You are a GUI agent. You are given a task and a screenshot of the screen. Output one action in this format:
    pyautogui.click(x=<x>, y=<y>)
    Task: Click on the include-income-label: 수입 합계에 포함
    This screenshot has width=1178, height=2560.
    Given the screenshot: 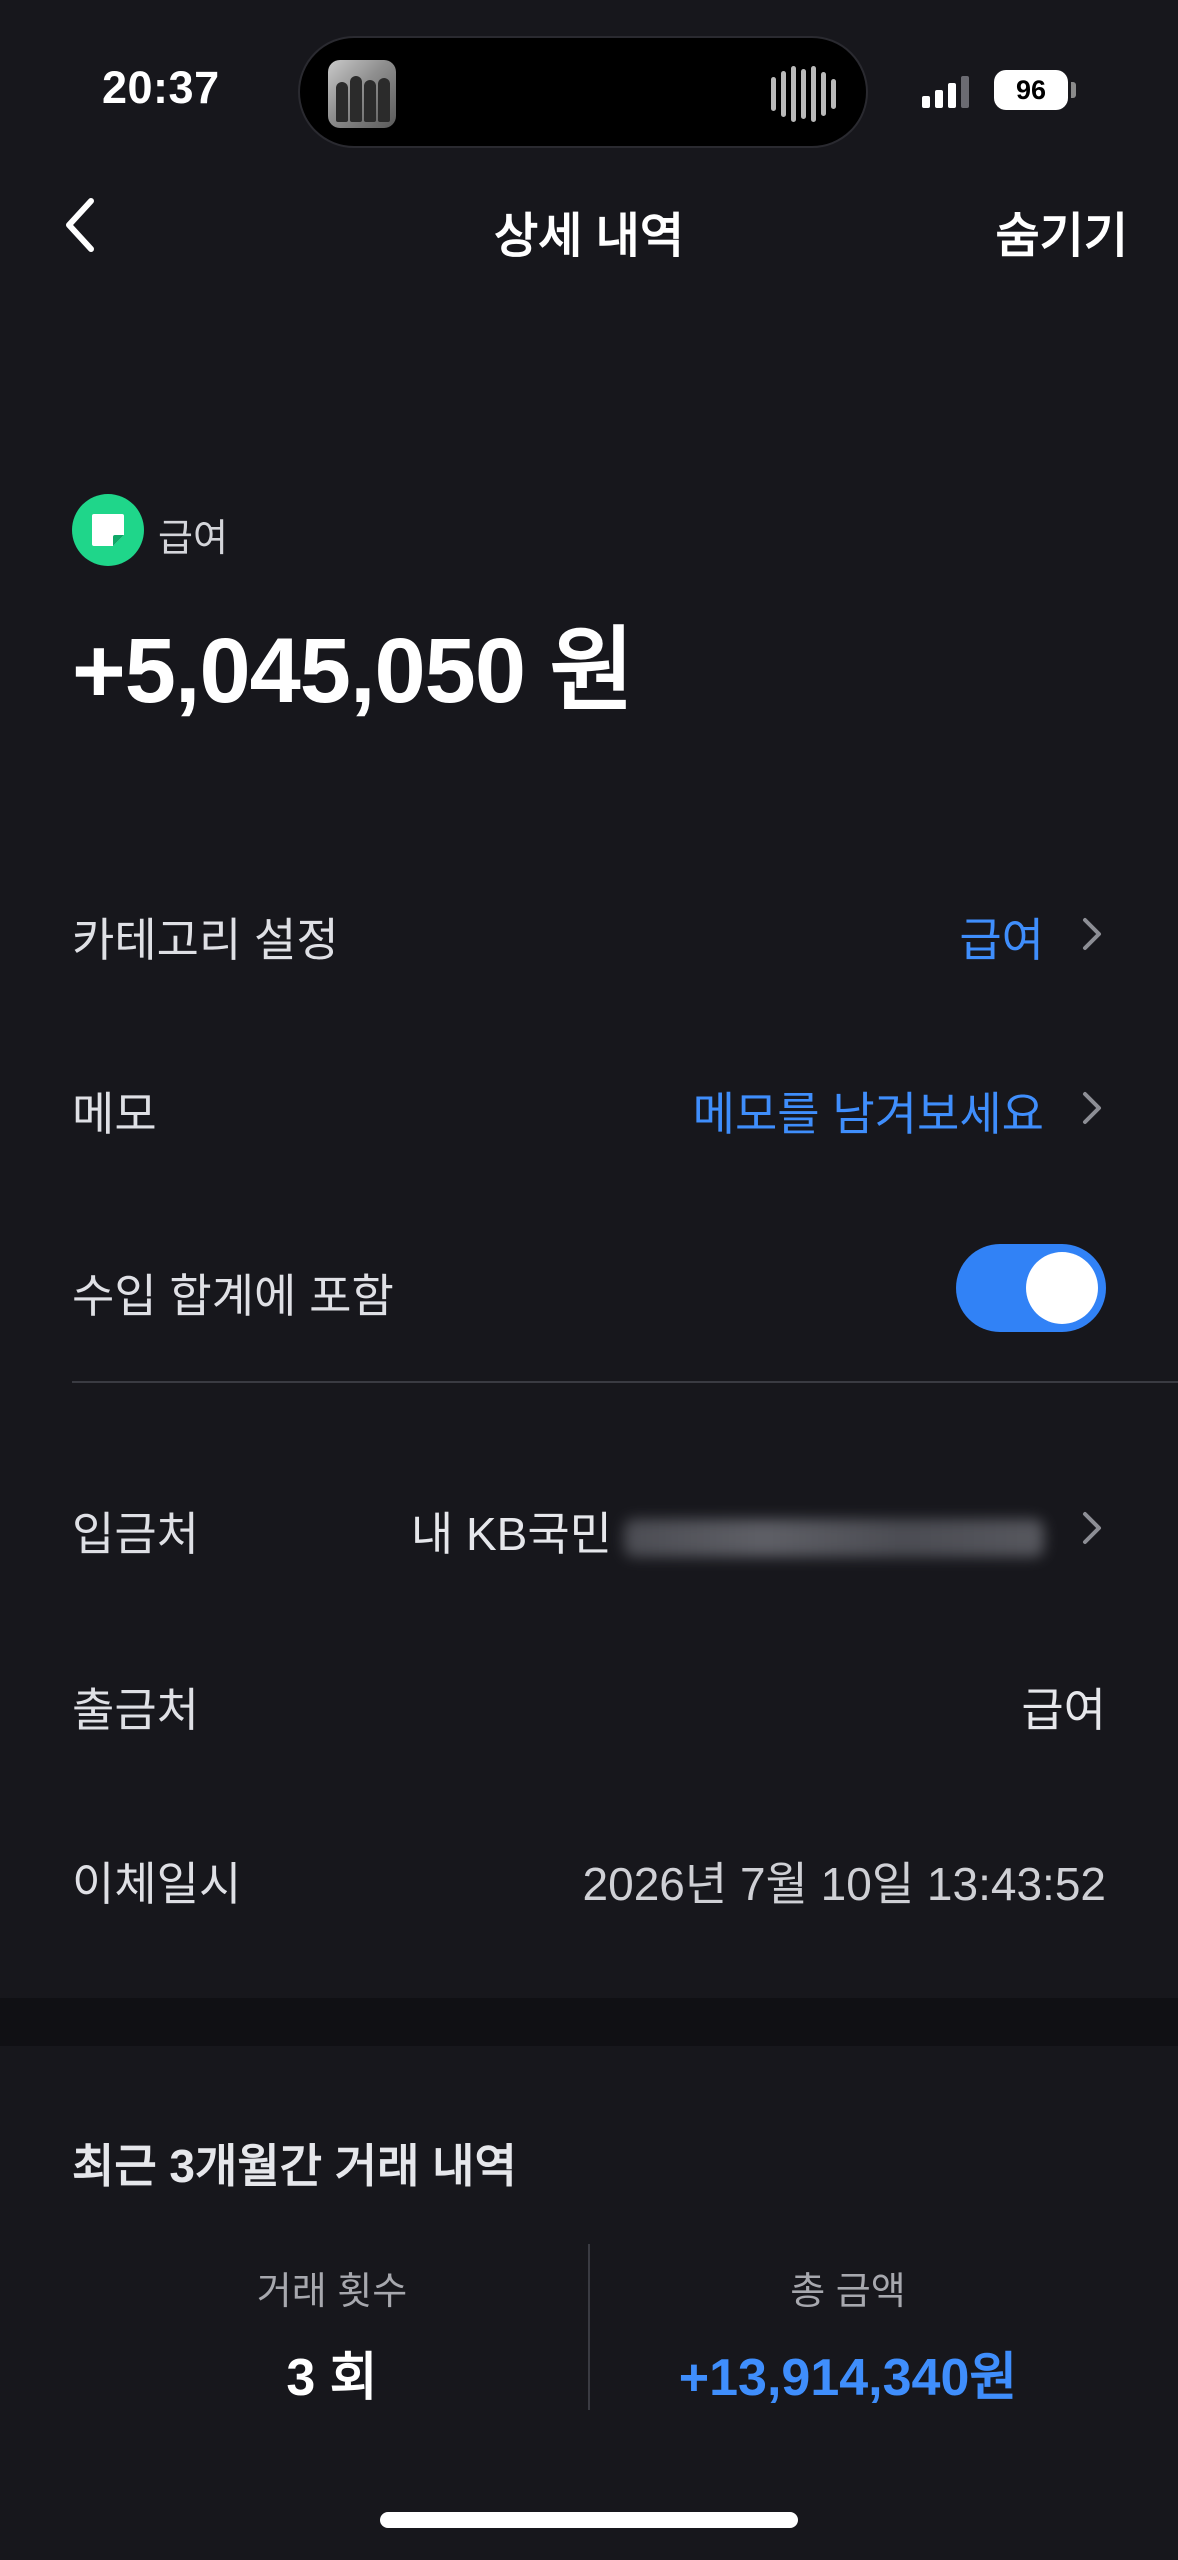 What is the action you would take?
    pyautogui.click(x=233, y=1296)
    